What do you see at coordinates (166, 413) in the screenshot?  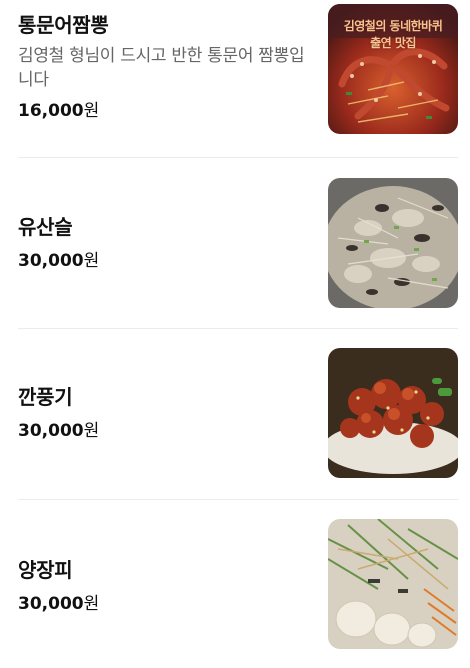 I see `menu-item-text: 깐풍기 30,000원` at bounding box center [166, 413].